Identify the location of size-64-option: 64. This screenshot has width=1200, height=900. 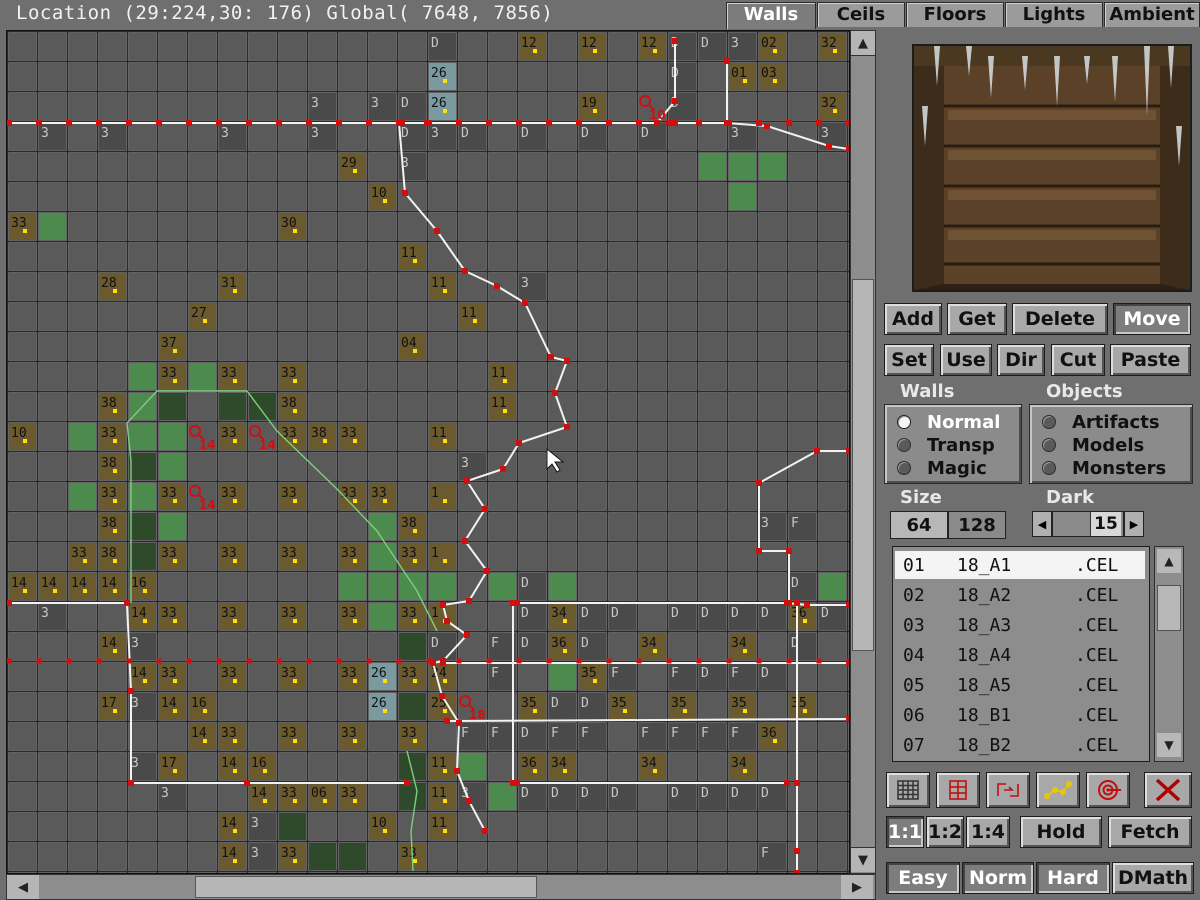
(919, 525).